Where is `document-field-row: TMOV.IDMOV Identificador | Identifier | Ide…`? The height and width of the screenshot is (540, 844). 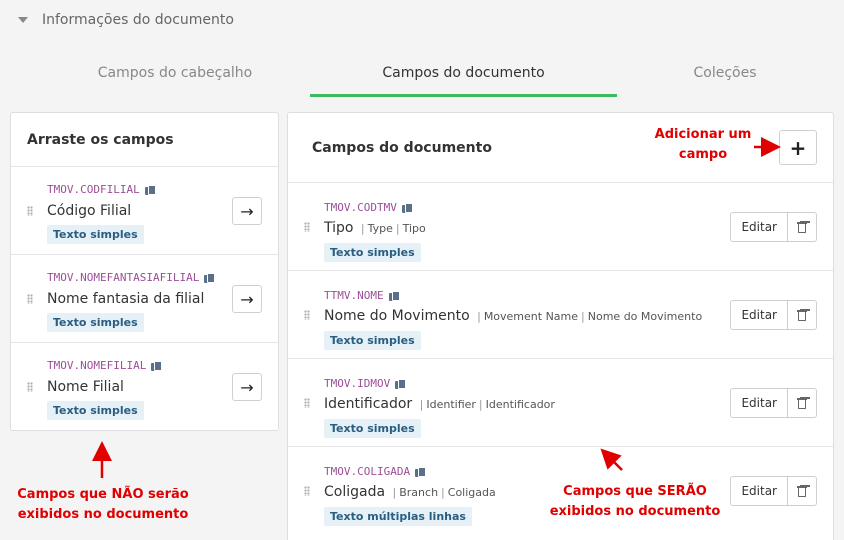 document-field-row: TMOV.IDMOV Identificador | Identifier | Ide… is located at coordinates (560, 403).